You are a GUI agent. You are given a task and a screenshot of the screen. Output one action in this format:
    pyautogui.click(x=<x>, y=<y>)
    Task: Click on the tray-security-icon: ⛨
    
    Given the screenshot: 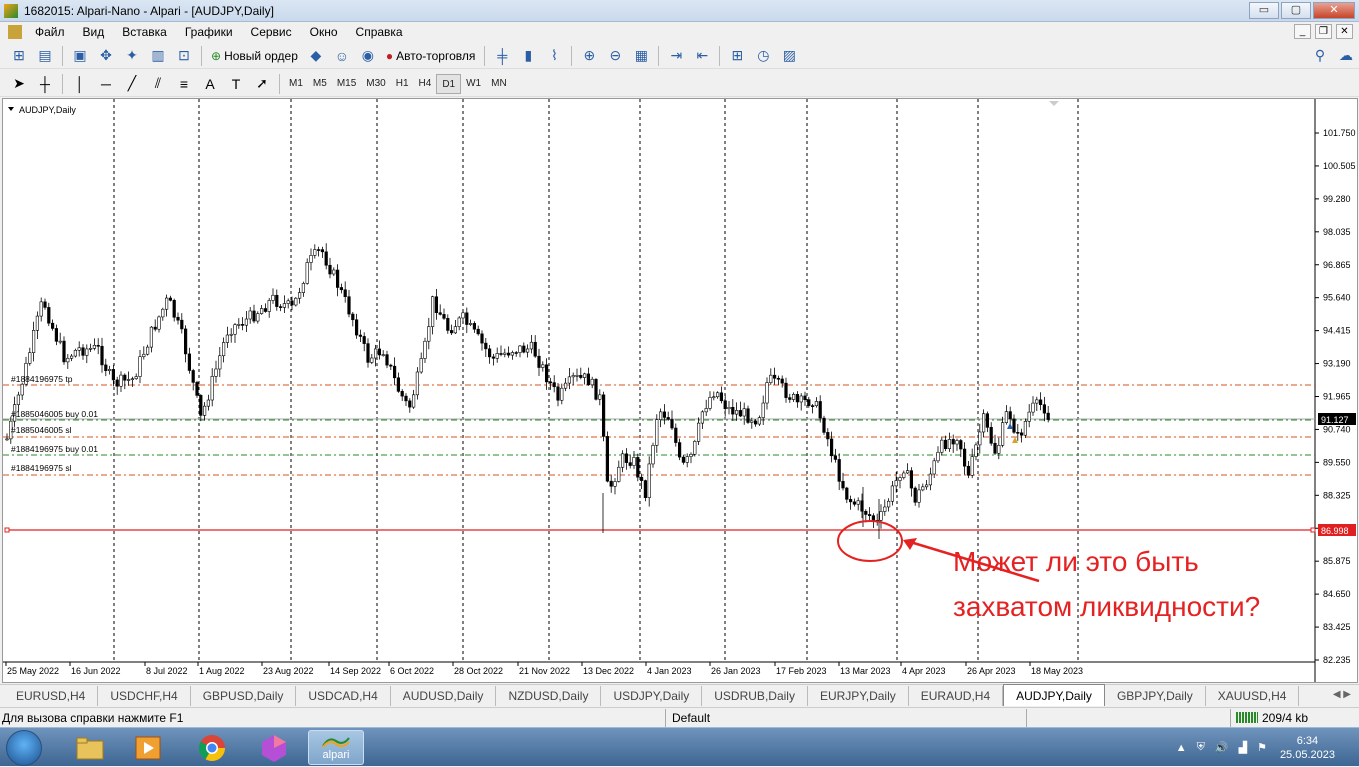 What is the action you would take?
    pyautogui.click(x=1201, y=747)
    